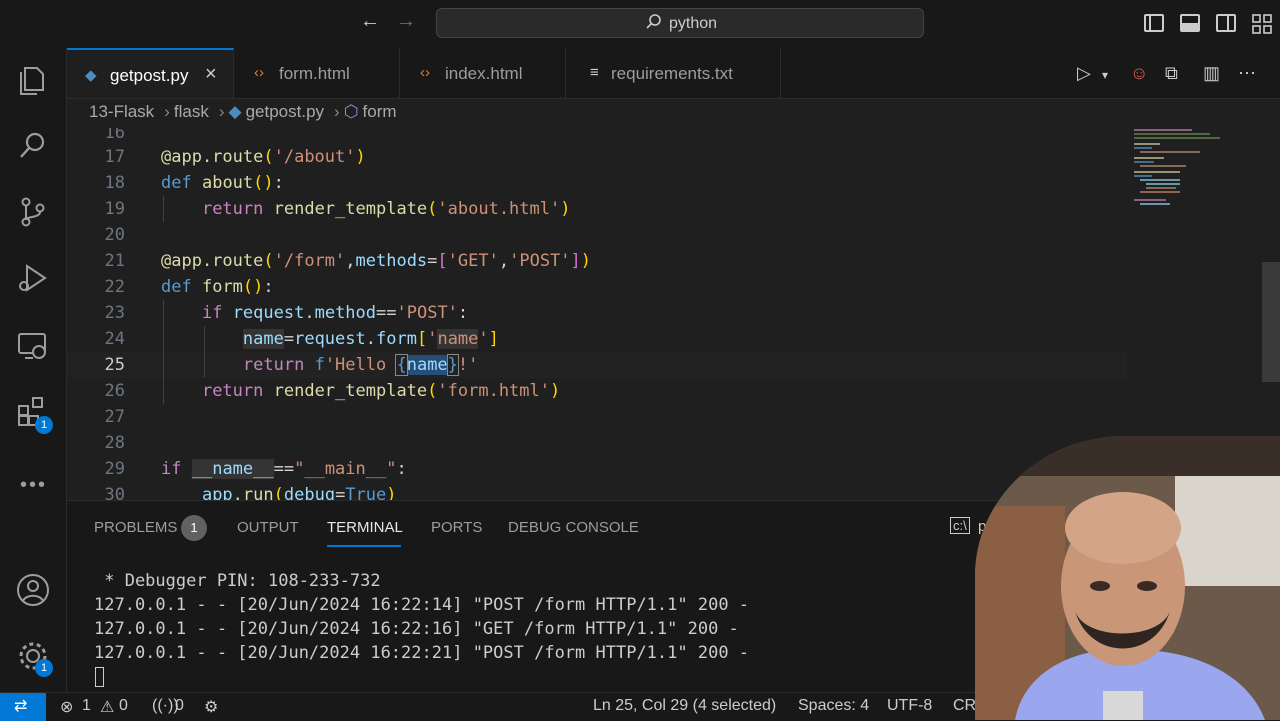 This screenshot has height=721, width=1280. Describe the element at coordinates (370, 21) in the screenshot. I see `back-arrow-icon: ←` at that location.